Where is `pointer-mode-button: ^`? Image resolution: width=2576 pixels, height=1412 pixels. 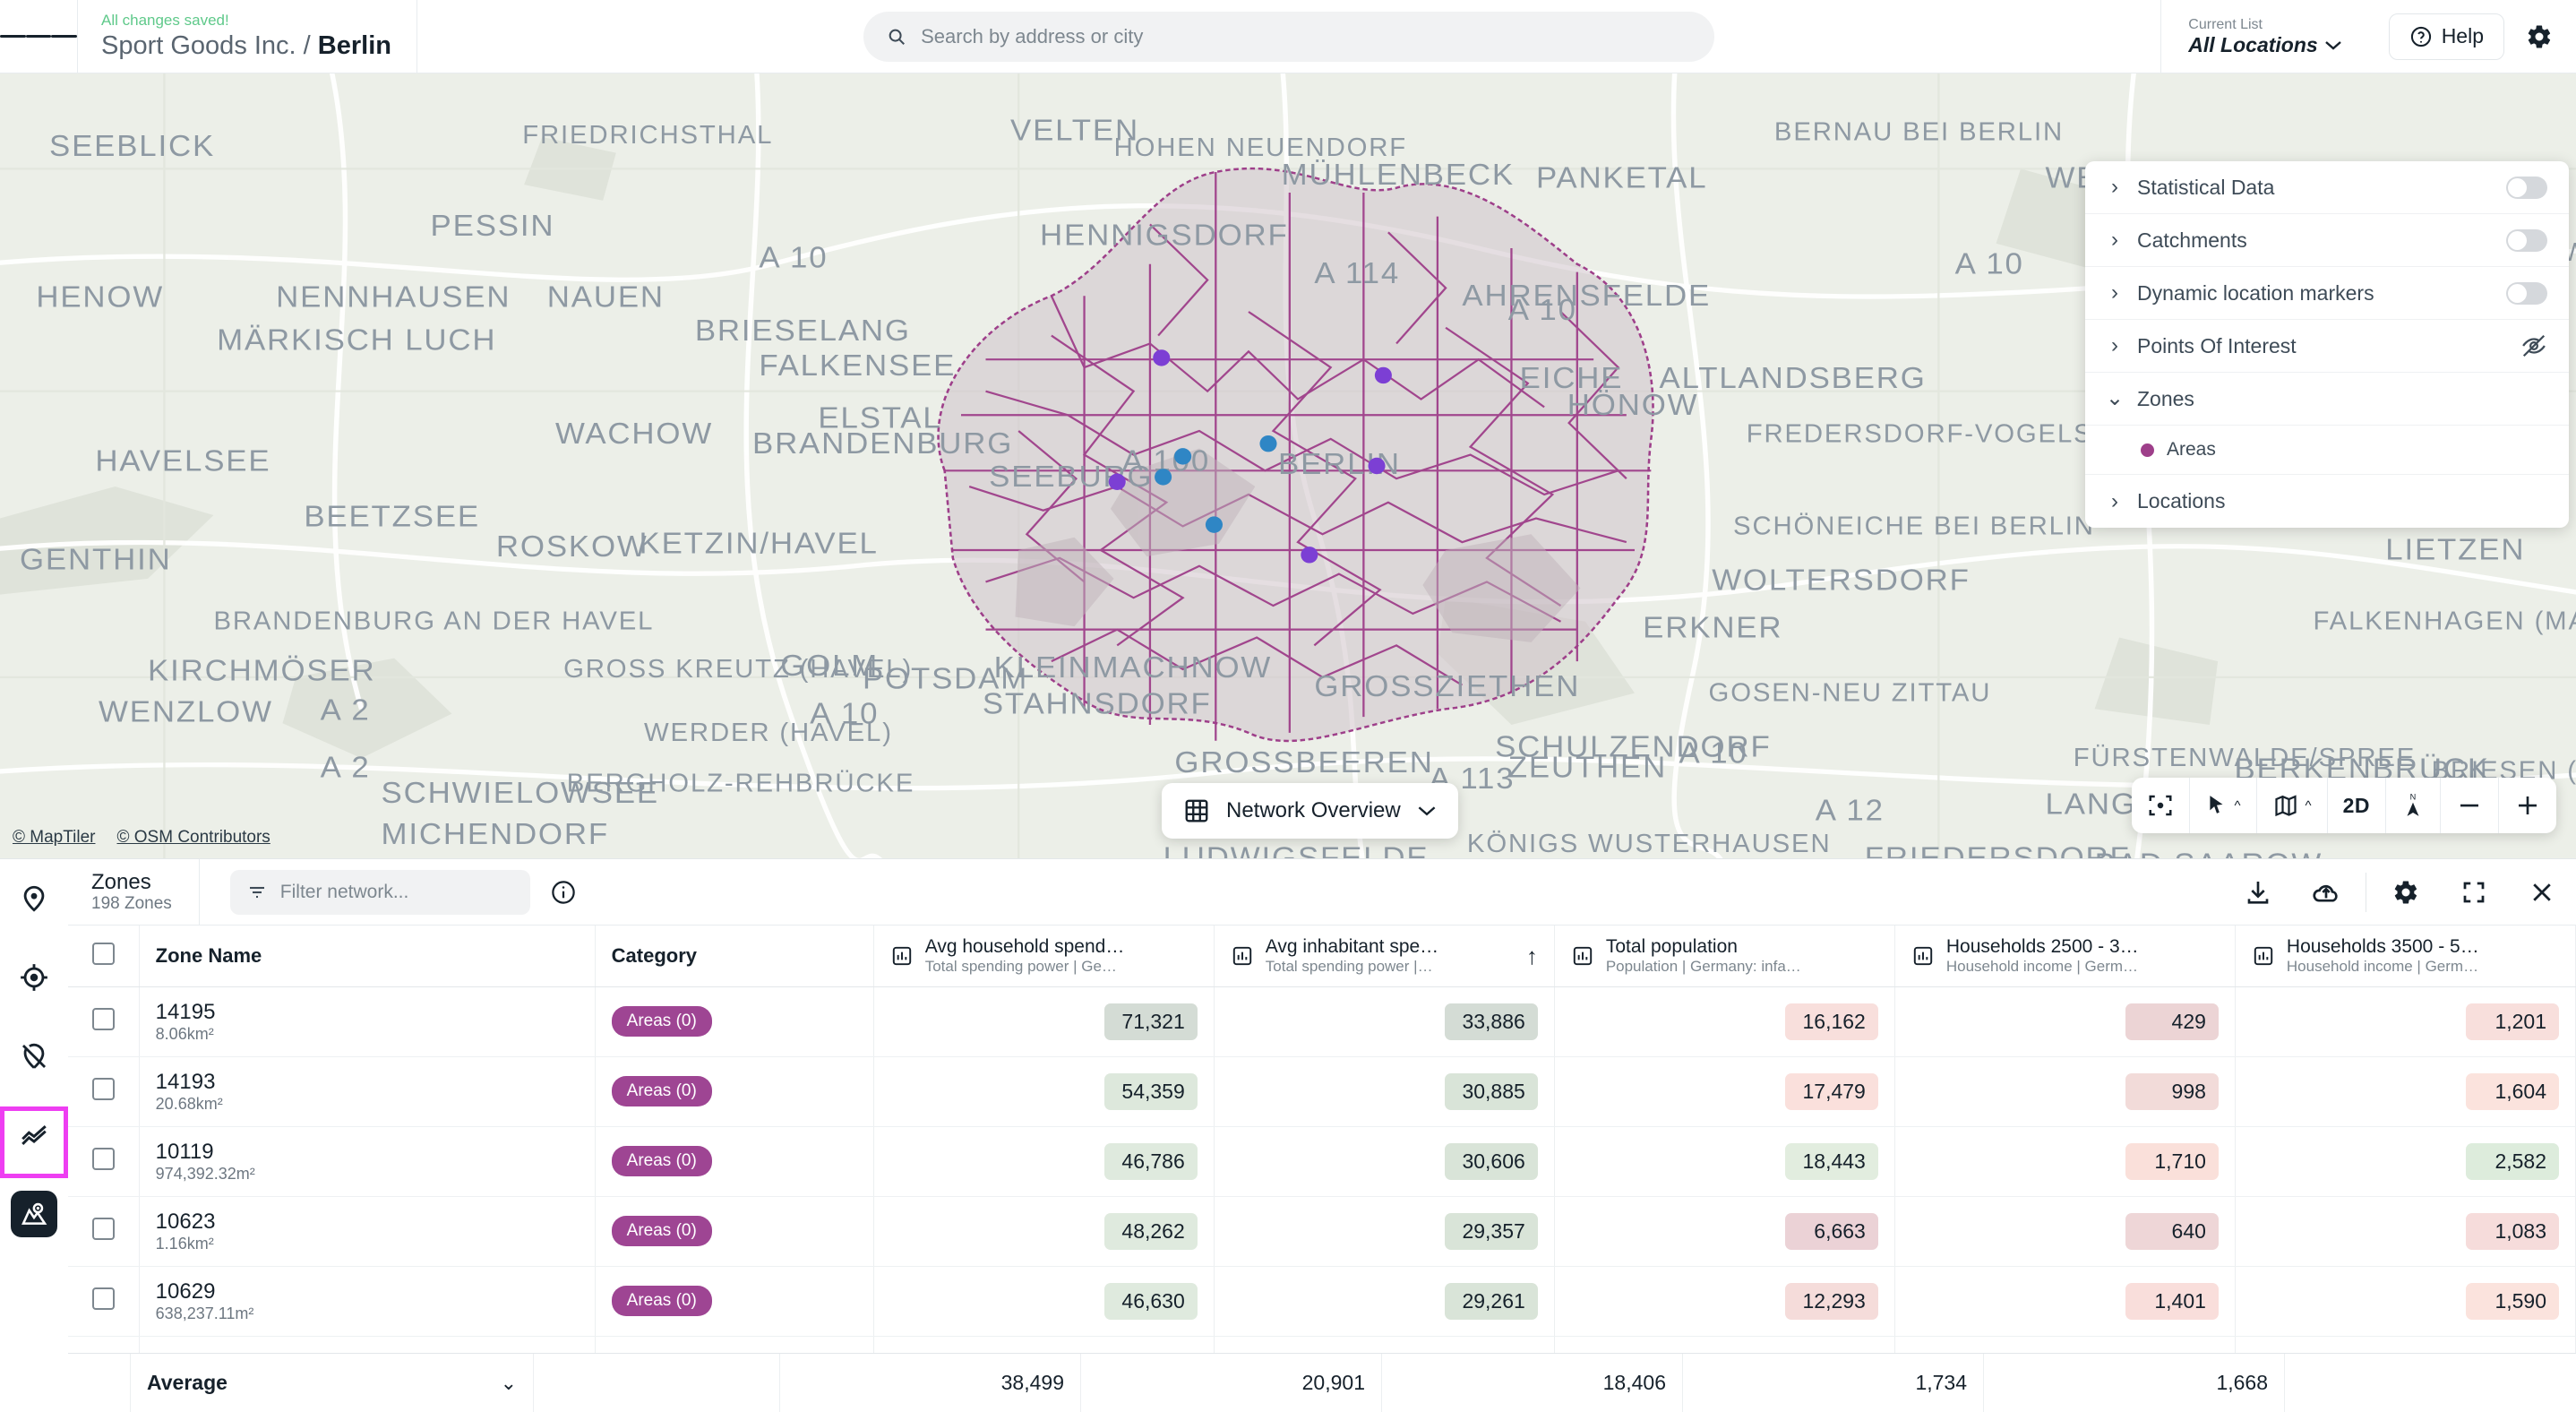 pointer-mode-button: ^ is located at coordinates (2223, 805).